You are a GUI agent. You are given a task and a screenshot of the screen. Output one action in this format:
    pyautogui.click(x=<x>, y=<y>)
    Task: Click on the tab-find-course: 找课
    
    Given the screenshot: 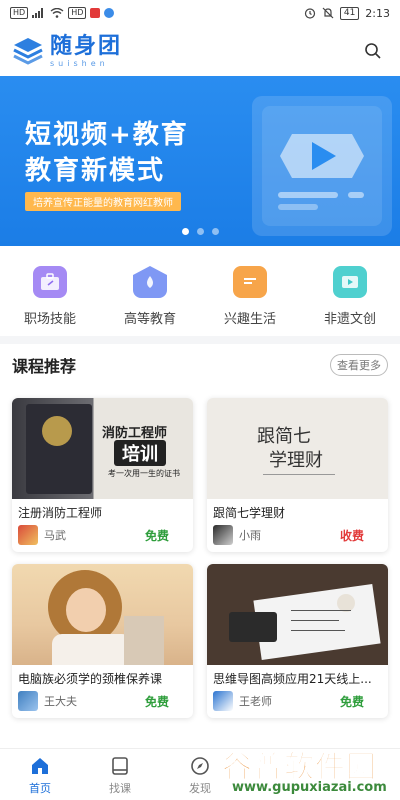 What is the action you would take?
    pyautogui.click(x=120, y=774)
    